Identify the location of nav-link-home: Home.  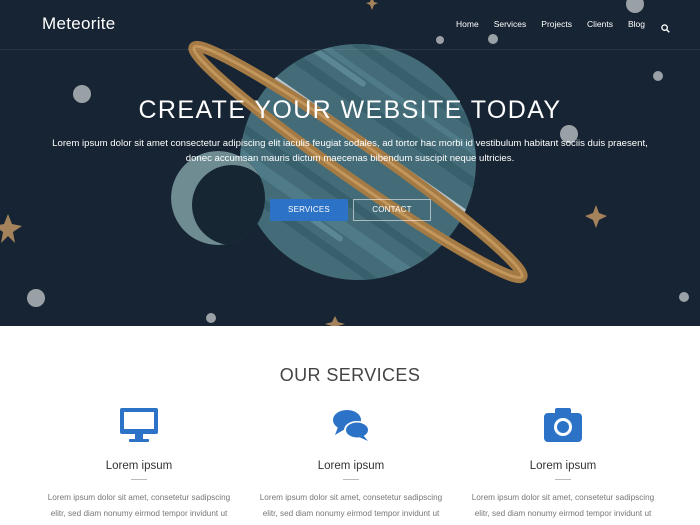
(467, 24).